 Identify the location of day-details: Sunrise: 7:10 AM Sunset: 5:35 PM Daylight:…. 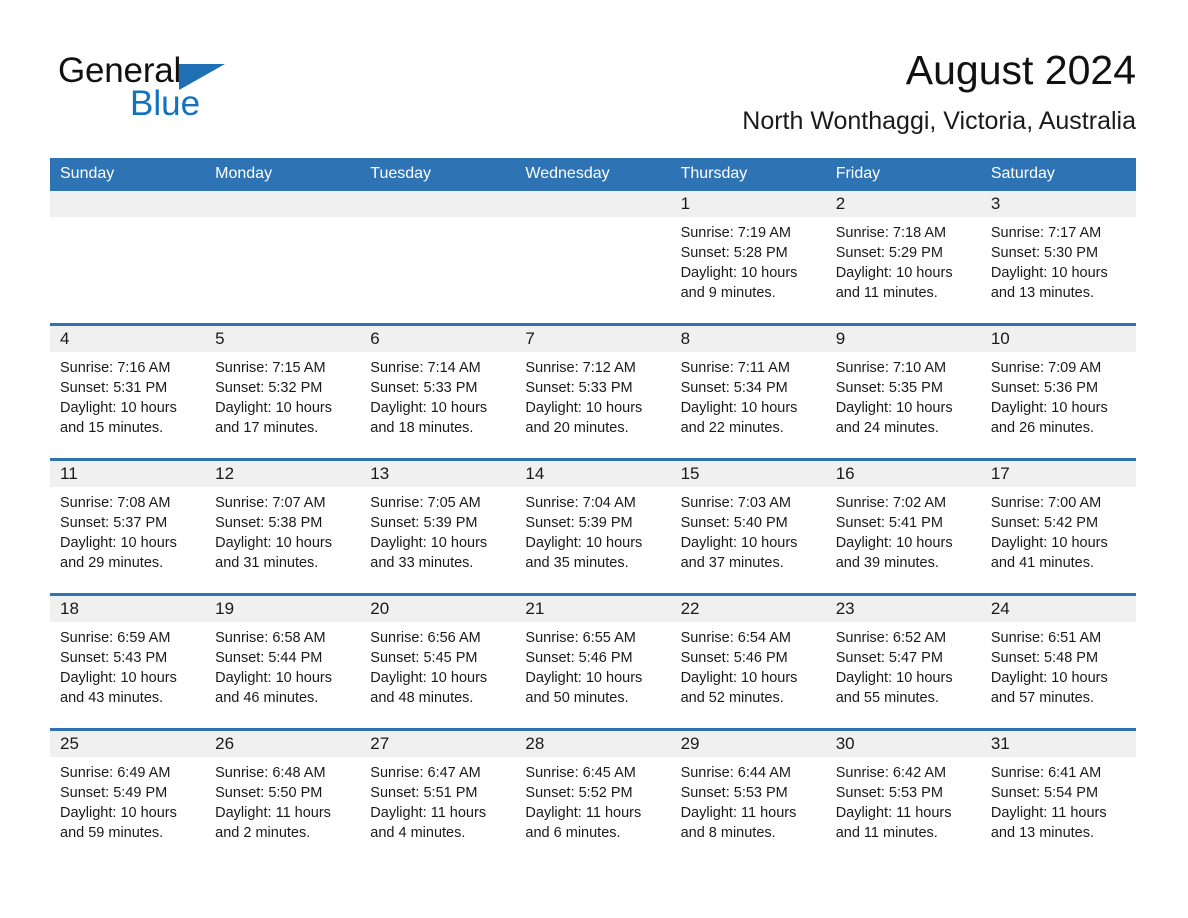
(903, 395).